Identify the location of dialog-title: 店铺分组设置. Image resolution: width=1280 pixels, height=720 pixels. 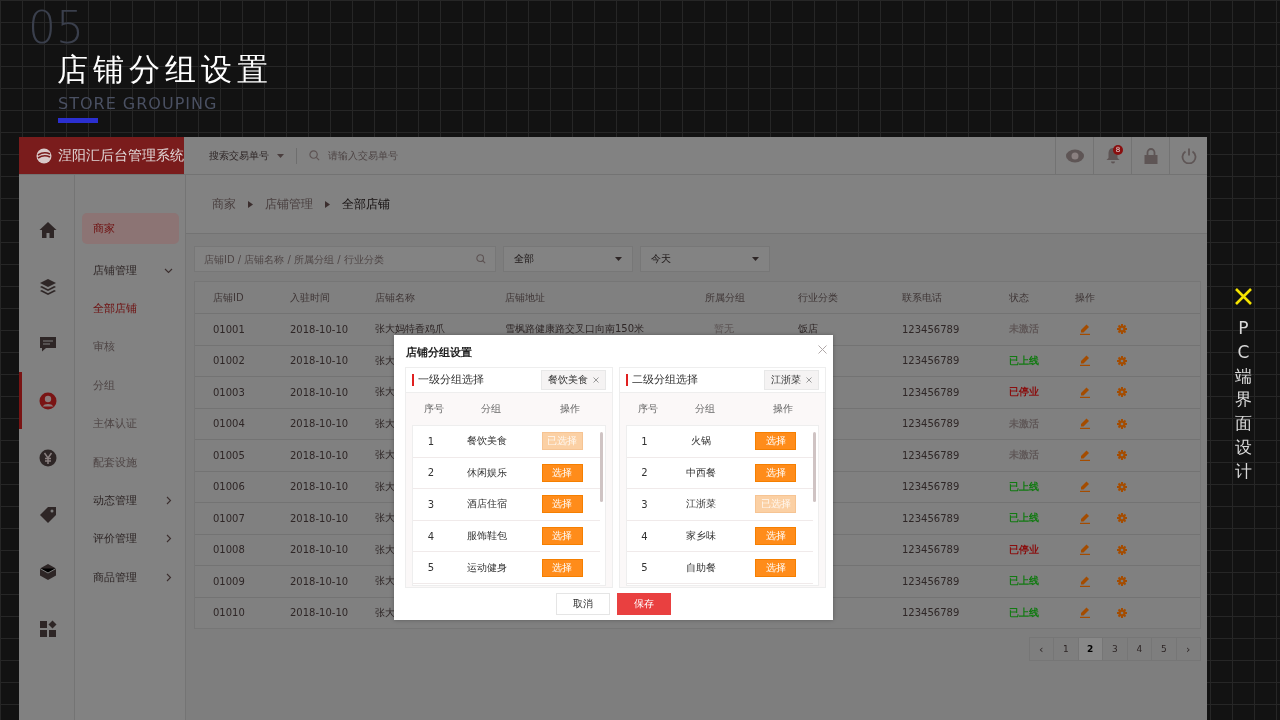
(439, 352).